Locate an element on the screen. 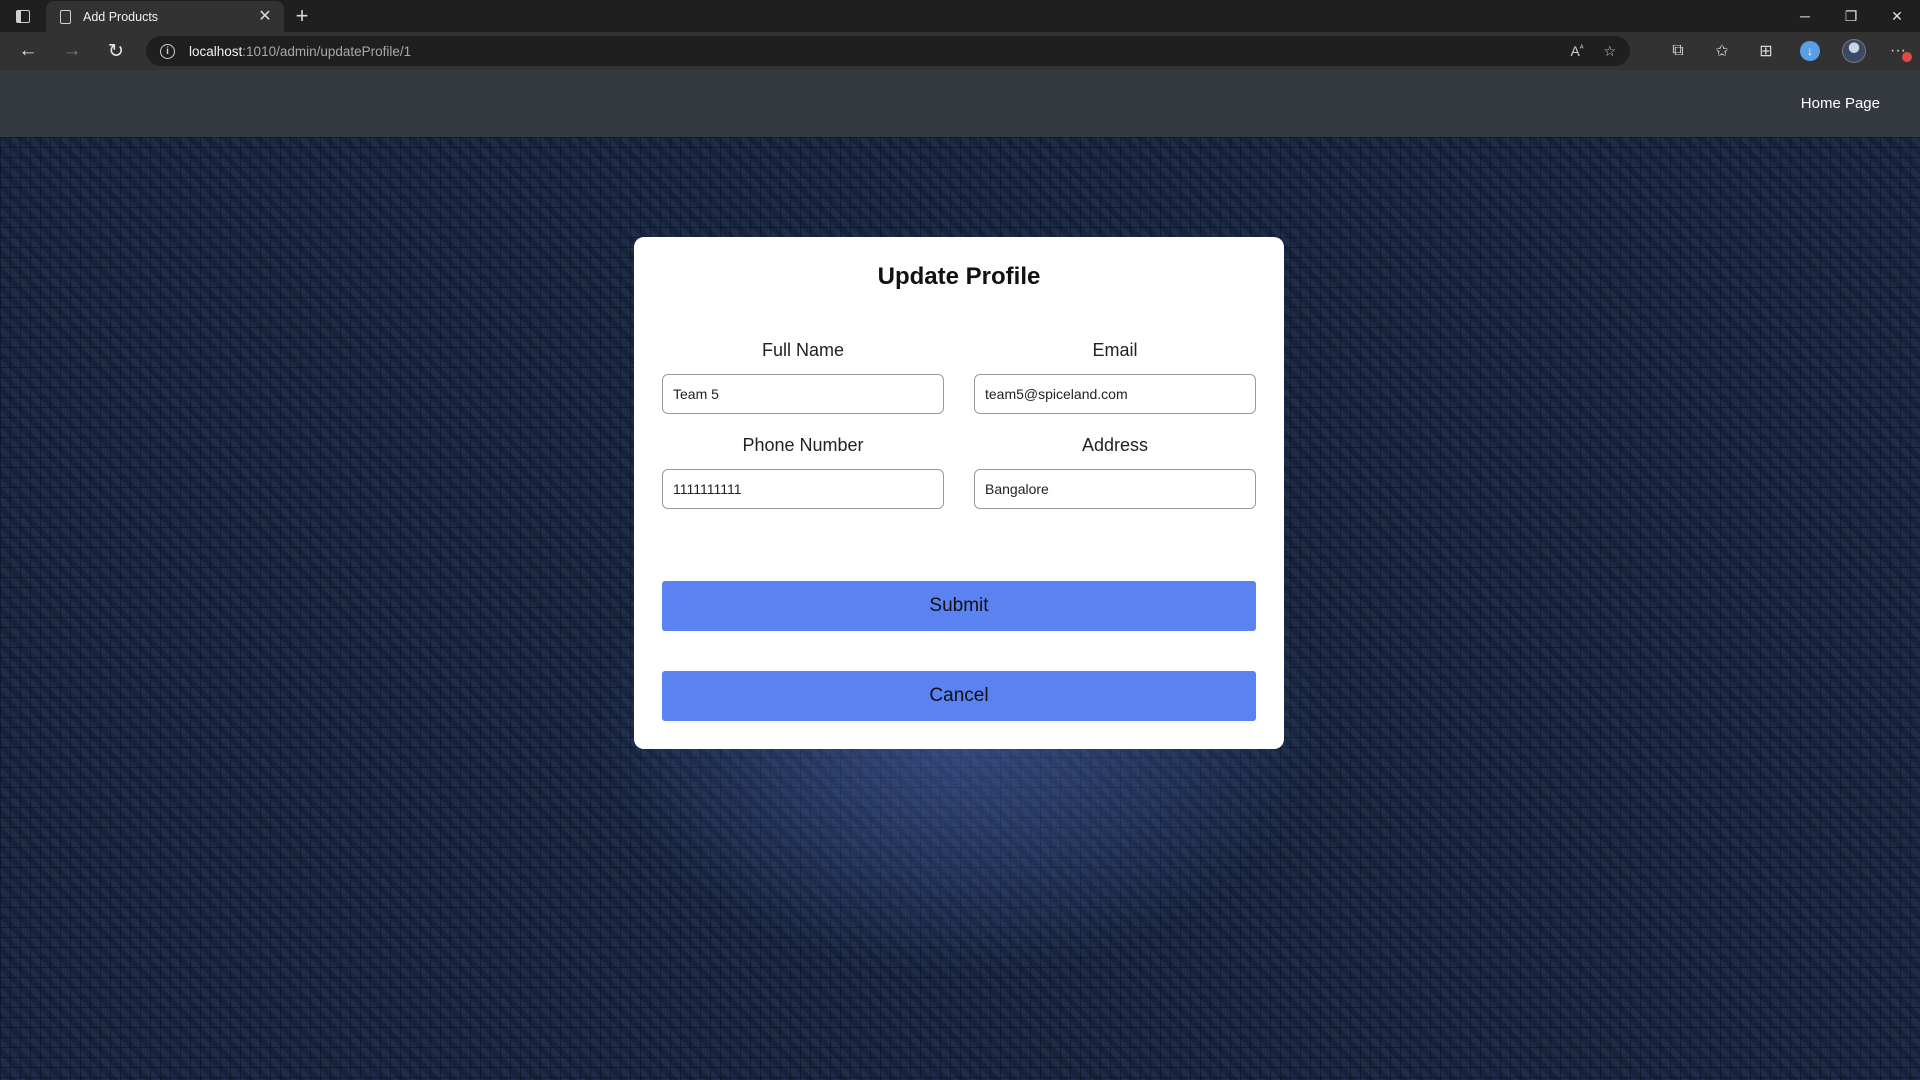 The image size is (1920, 1080). site-navbar: Home Page is located at coordinates (960, 103).